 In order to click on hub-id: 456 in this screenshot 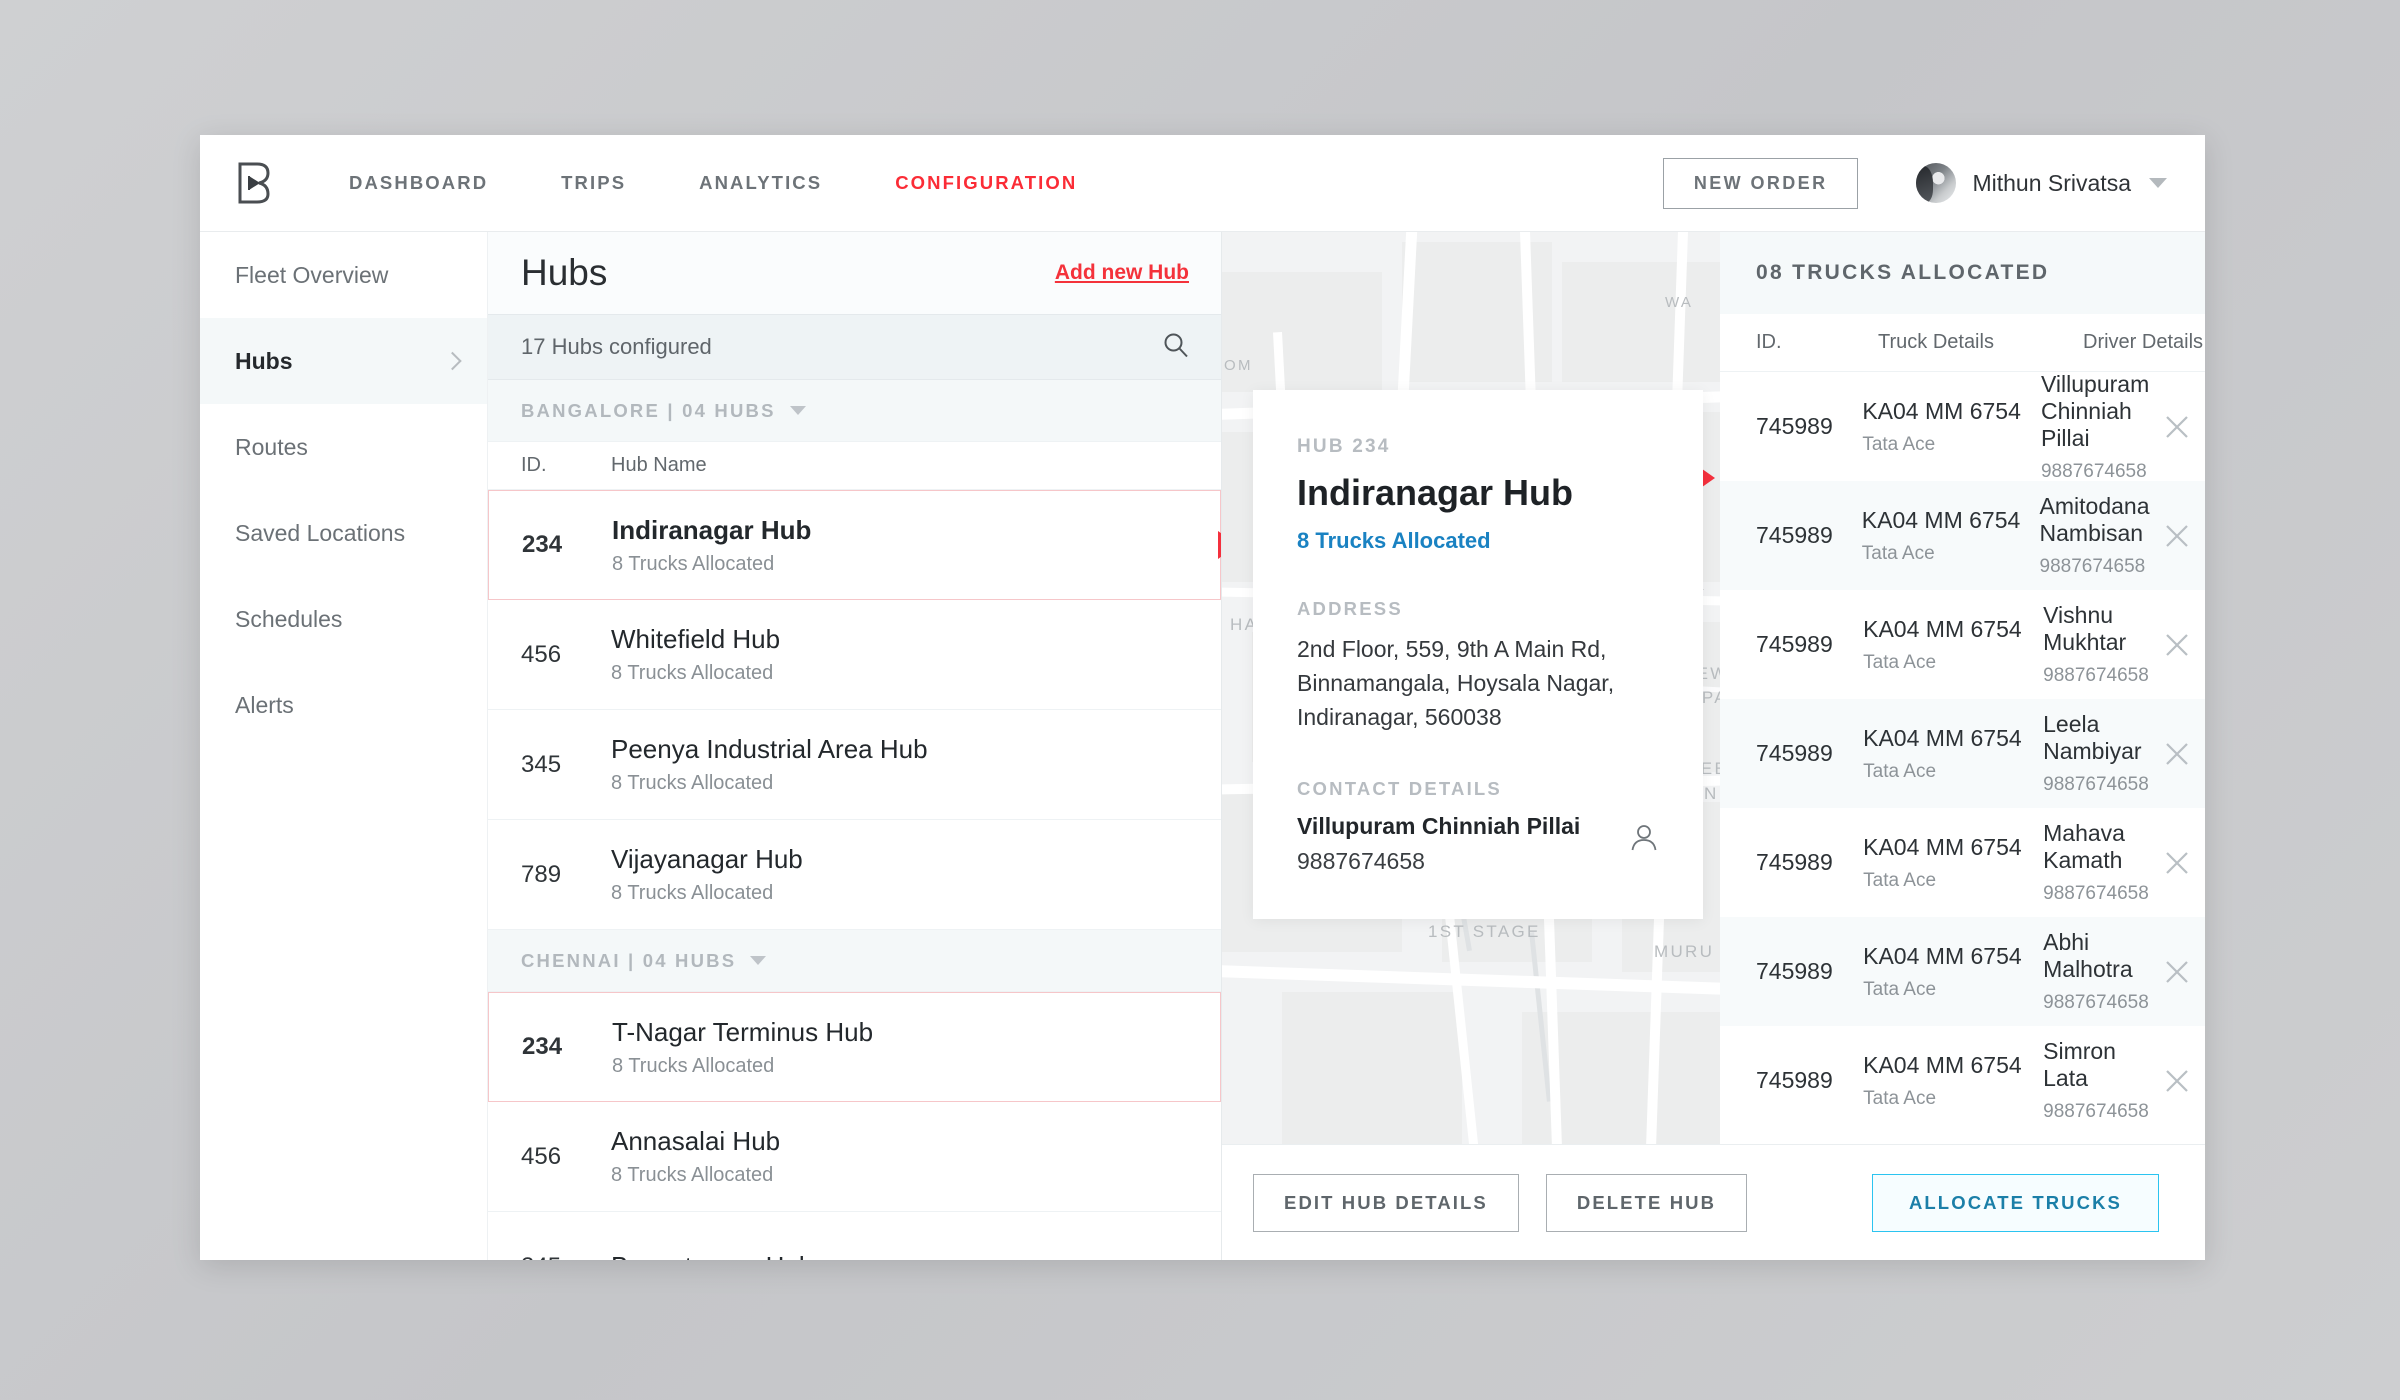, I will do `click(541, 654)`.